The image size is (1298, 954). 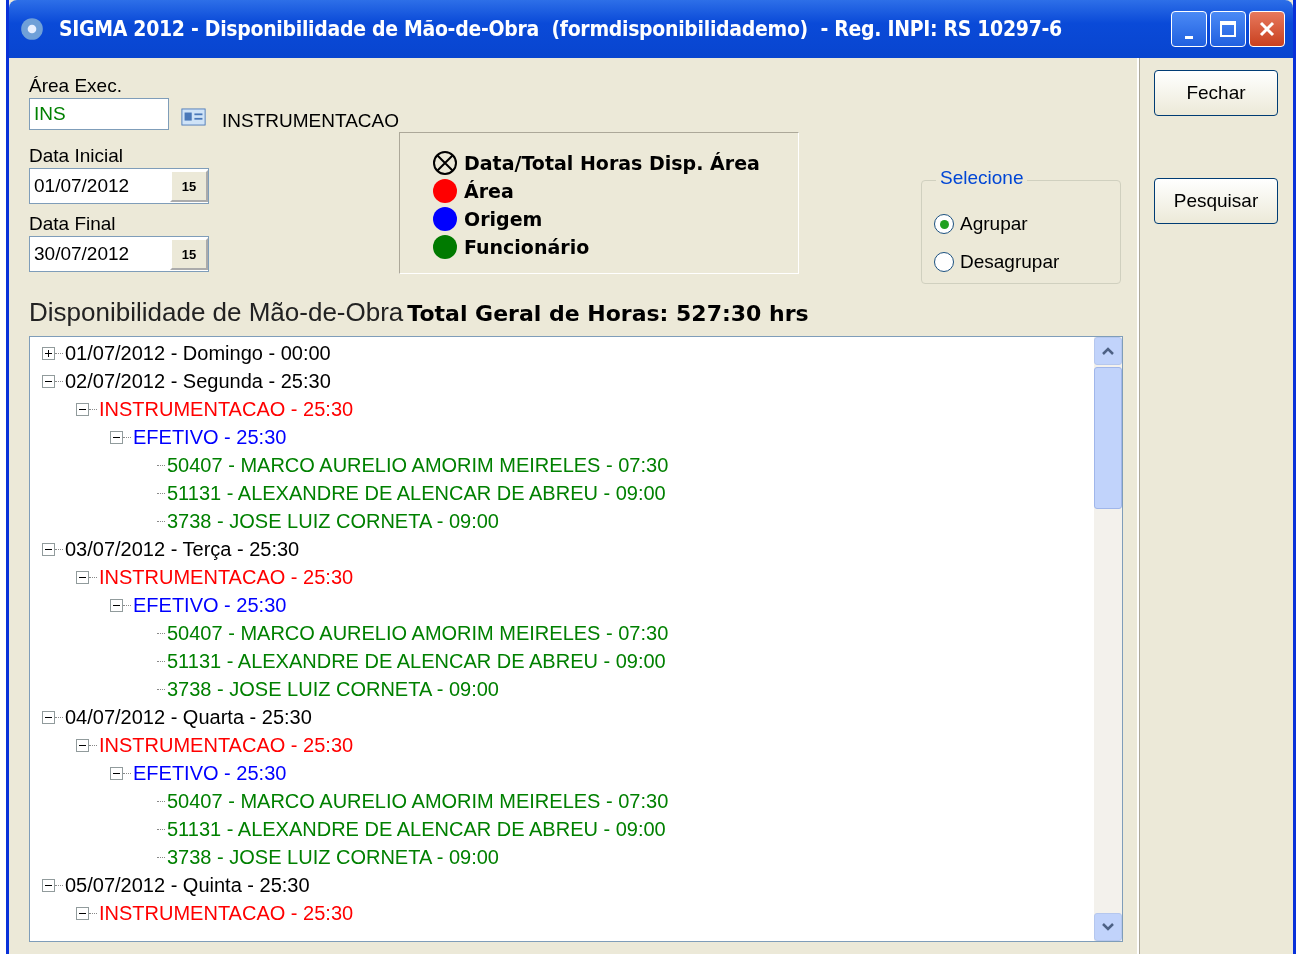 I want to click on radio-option: Desagrupar, so click(x=1027, y=262).